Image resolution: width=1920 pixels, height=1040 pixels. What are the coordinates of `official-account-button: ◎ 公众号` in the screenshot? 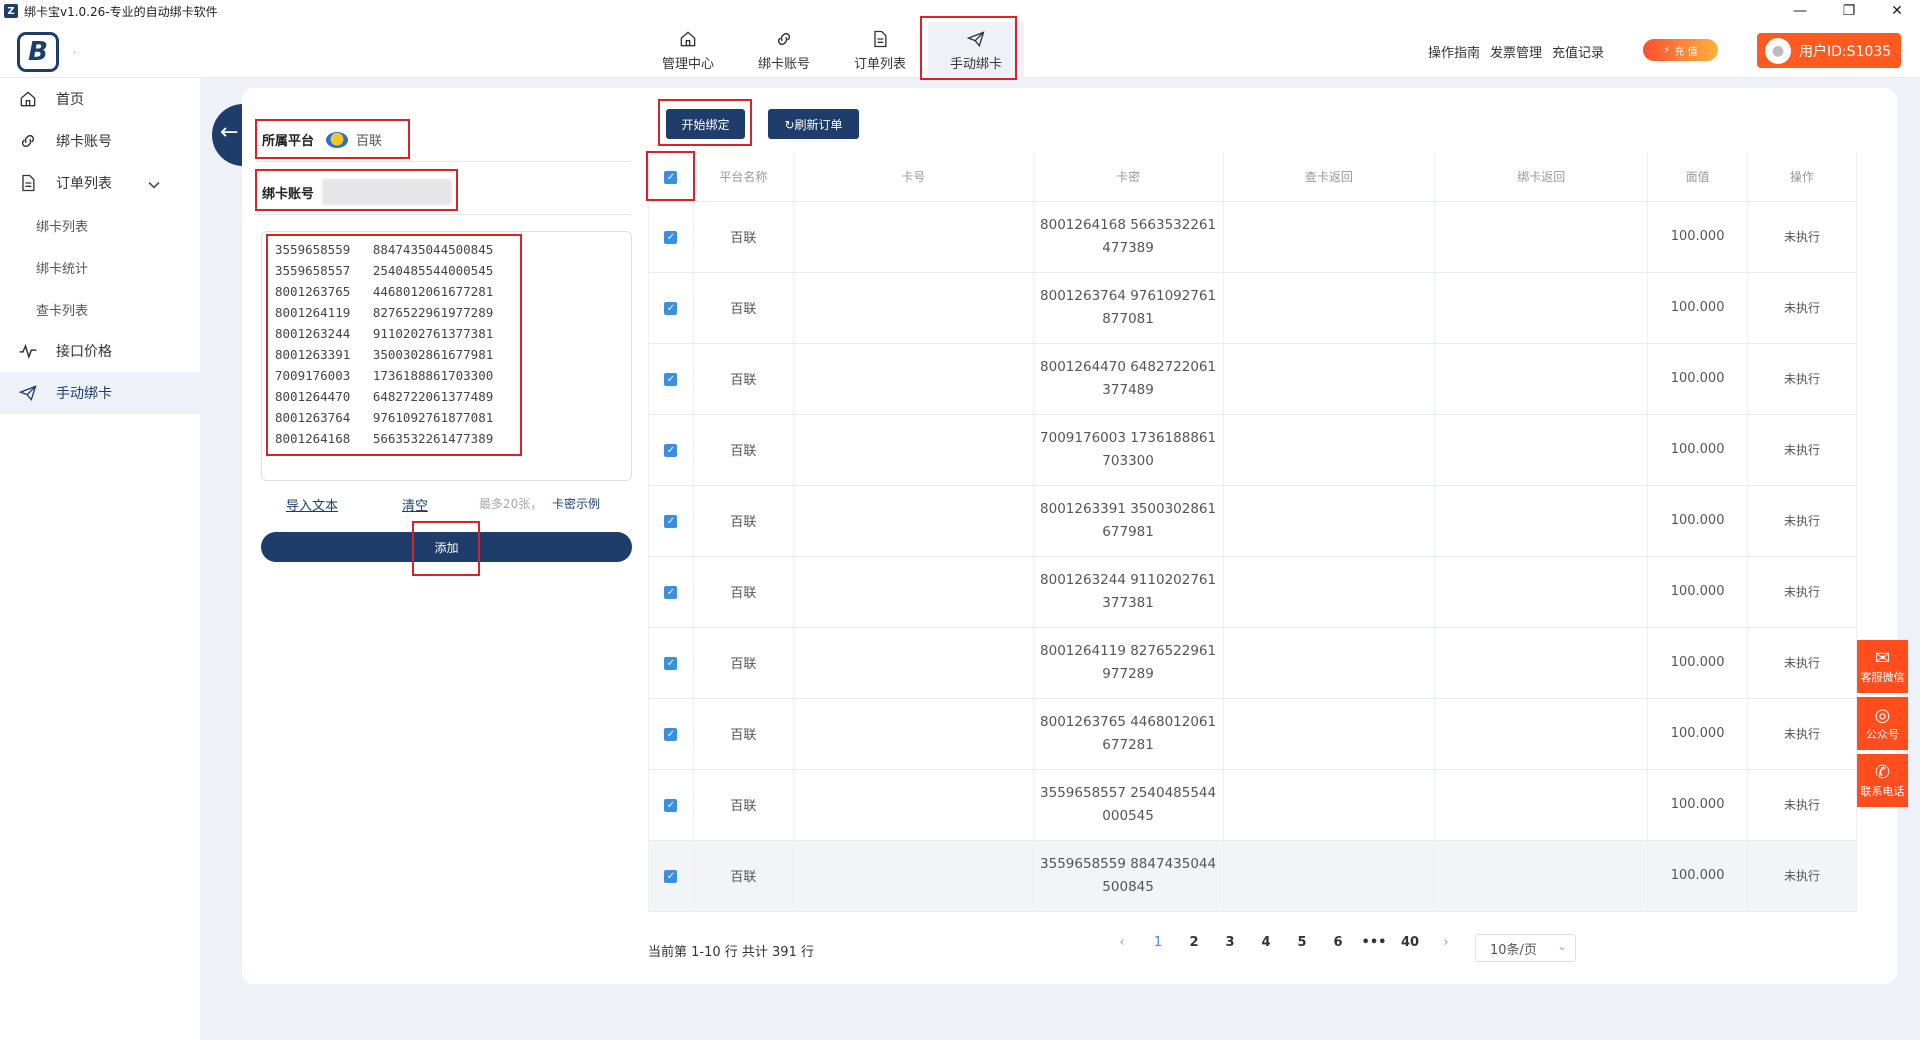 It's located at (1882, 723).